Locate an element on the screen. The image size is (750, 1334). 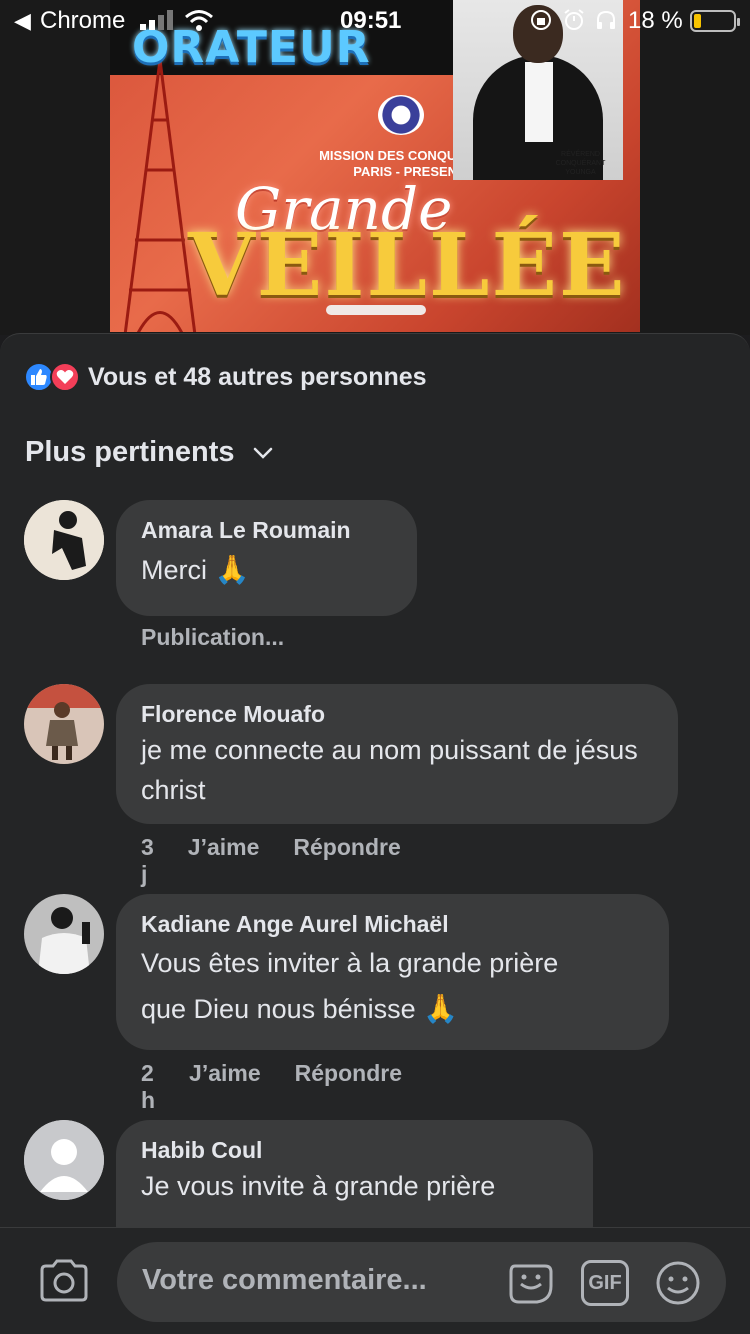
comment-sort-dropdown: Plus pertinents is located at coordinates (149, 452).